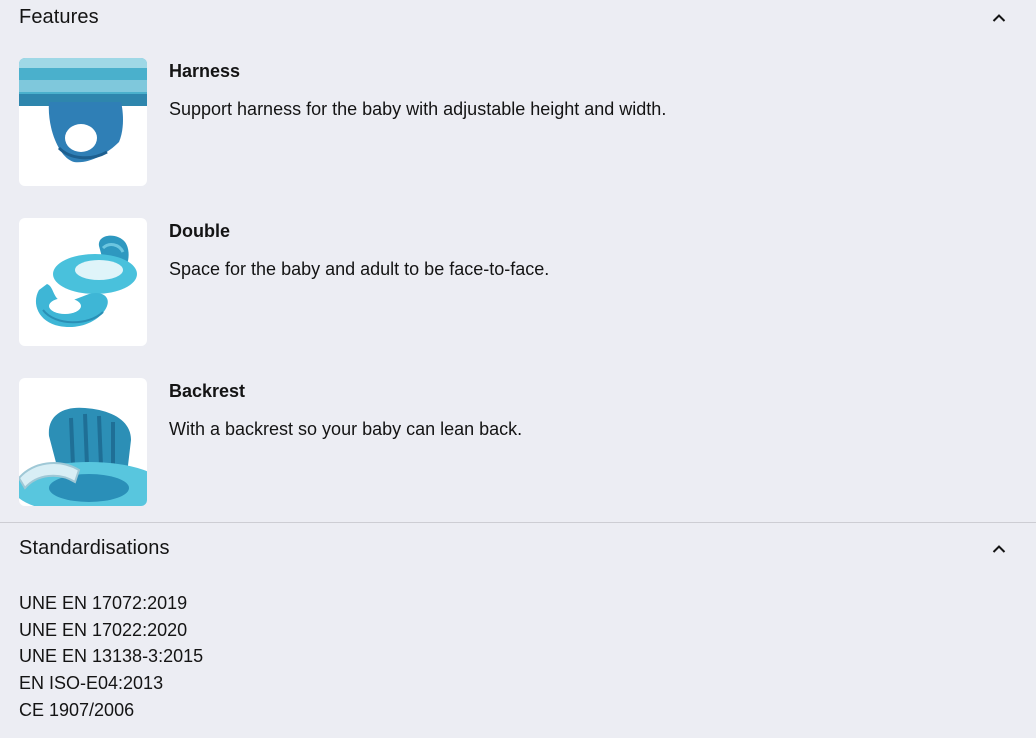  I want to click on backrest-image, so click(83, 442).